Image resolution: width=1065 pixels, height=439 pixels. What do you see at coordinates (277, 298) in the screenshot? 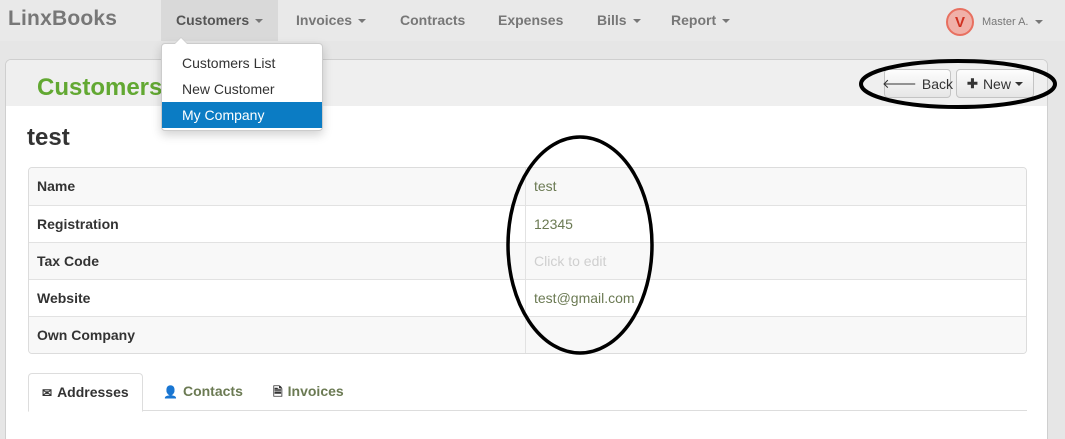
I see `field-label: Website` at bounding box center [277, 298].